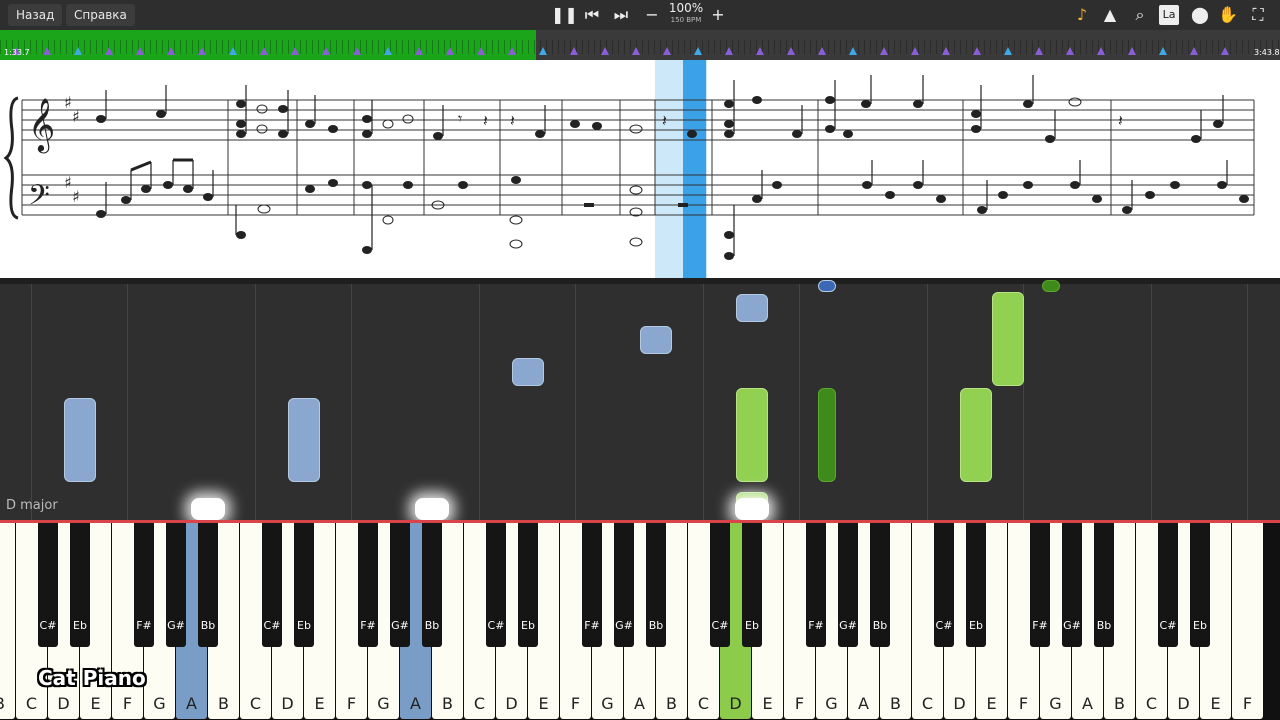 Image resolution: width=1280 pixels, height=720 pixels. Describe the element at coordinates (41, 125) in the screenshot. I see `treble-clef: 𝄞` at that location.